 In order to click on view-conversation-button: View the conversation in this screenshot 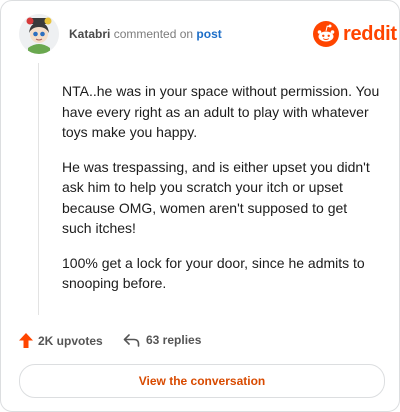, I will do `click(202, 381)`.